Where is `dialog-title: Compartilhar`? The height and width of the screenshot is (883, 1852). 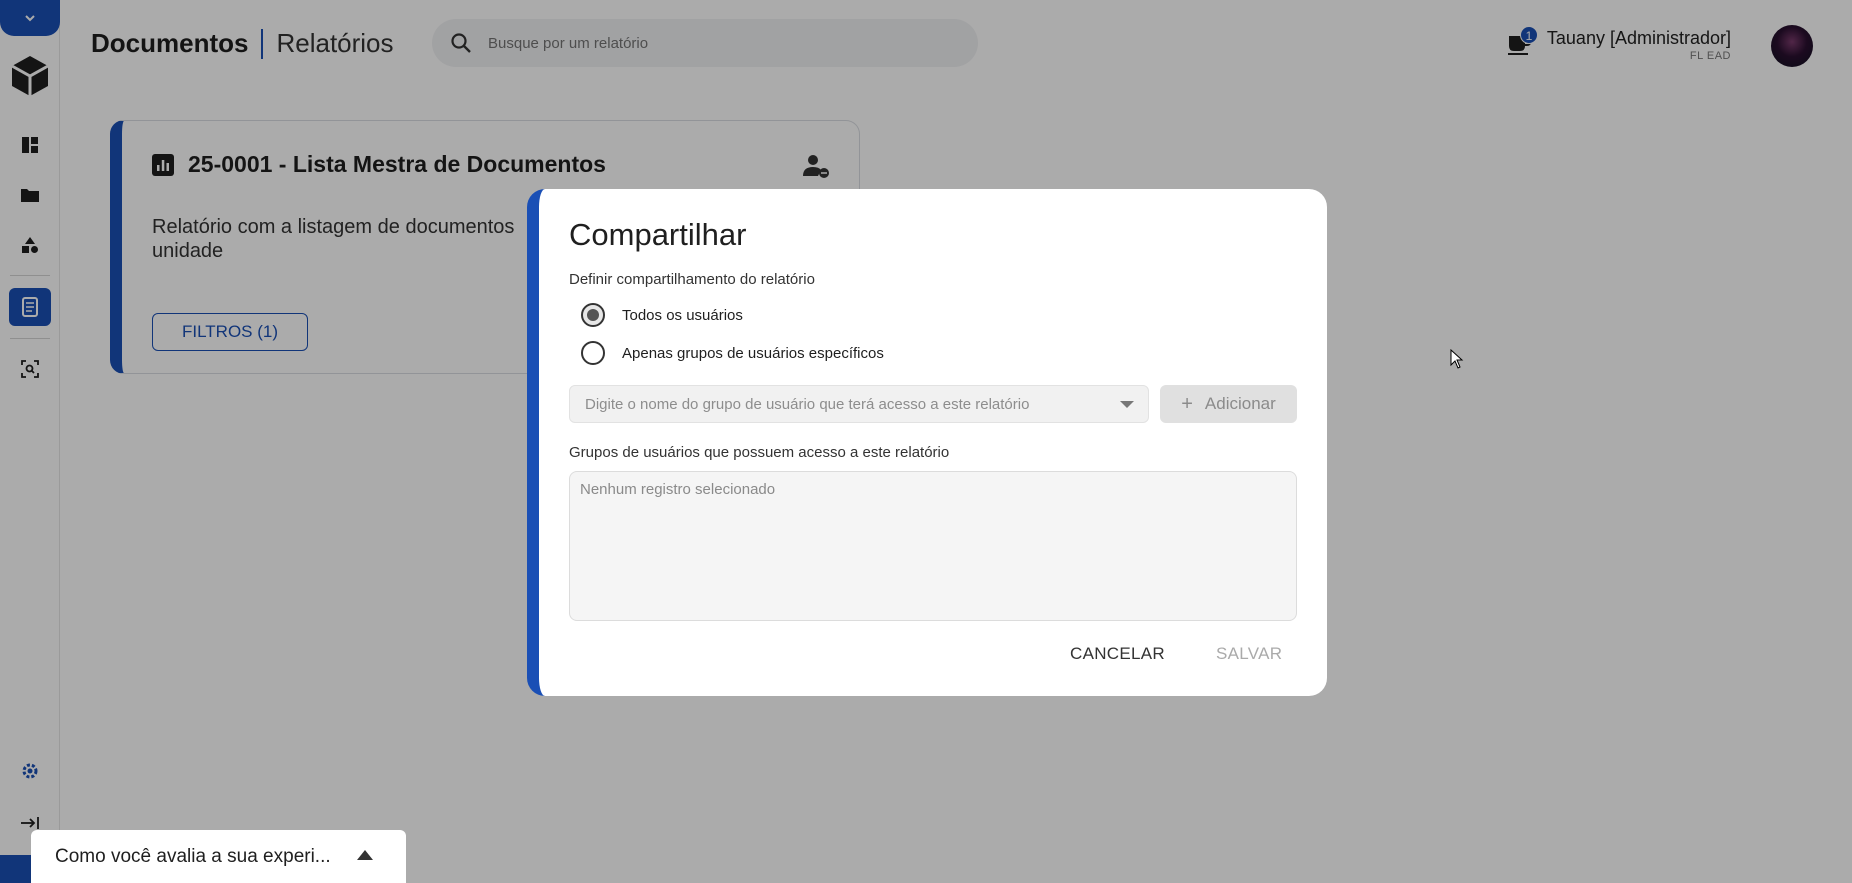 dialog-title: Compartilhar is located at coordinates (658, 234).